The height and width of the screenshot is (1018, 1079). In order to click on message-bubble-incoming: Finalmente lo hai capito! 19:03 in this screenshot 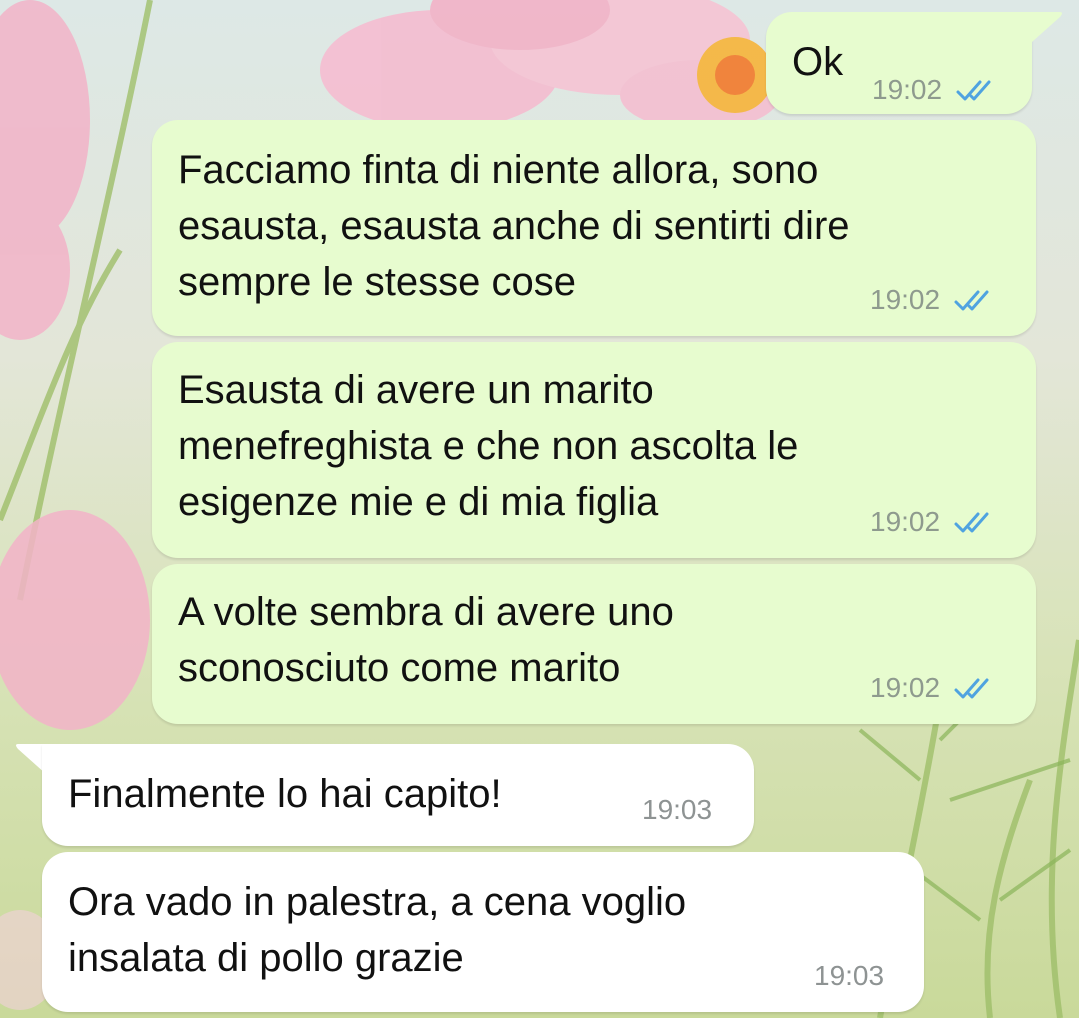, I will do `click(398, 795)`.